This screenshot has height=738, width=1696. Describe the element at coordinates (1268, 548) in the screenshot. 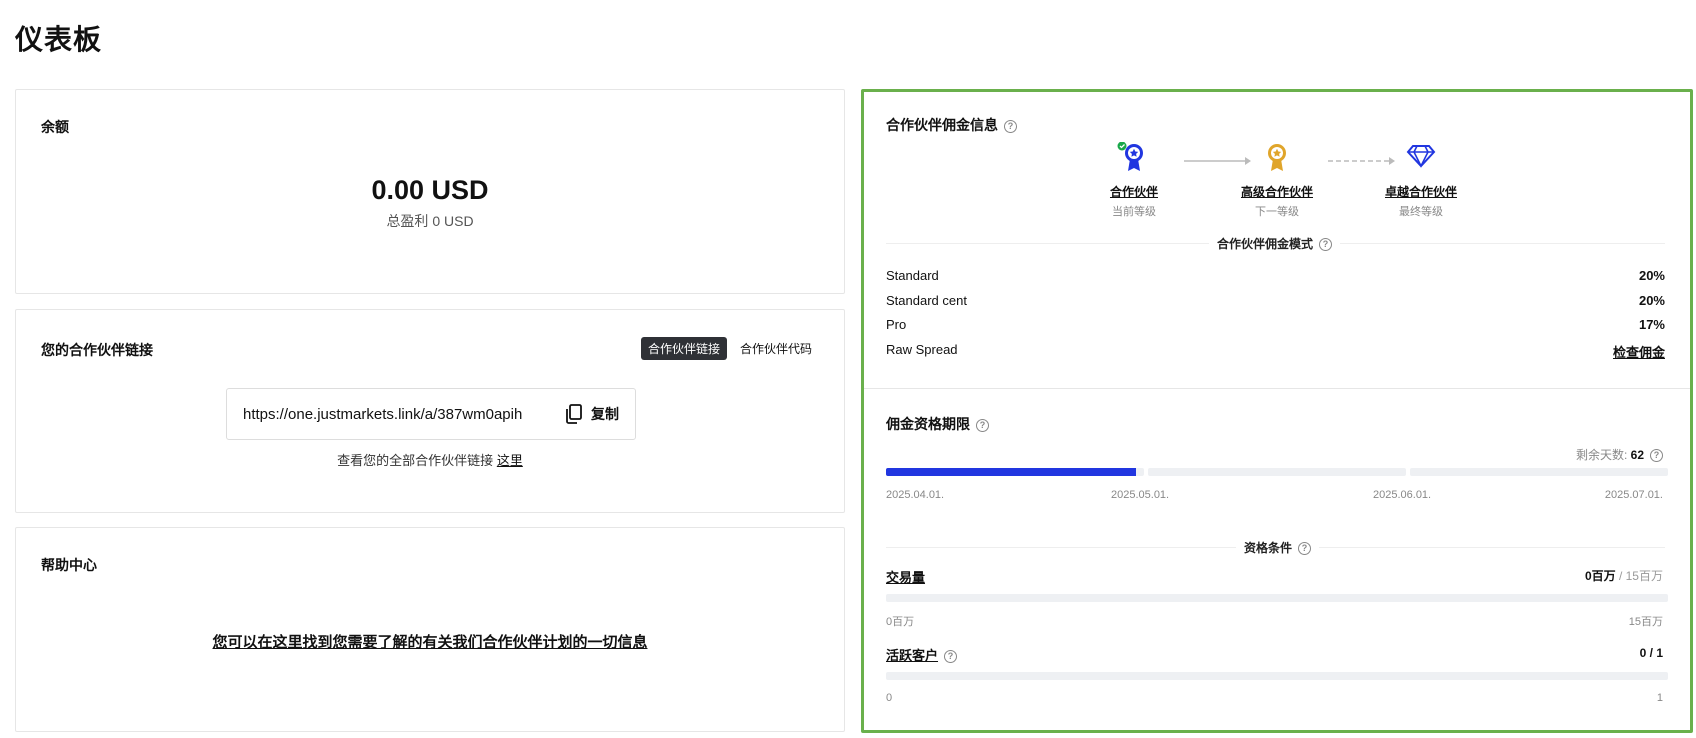

I see `conditions-label-text: 资格条件` at that location.